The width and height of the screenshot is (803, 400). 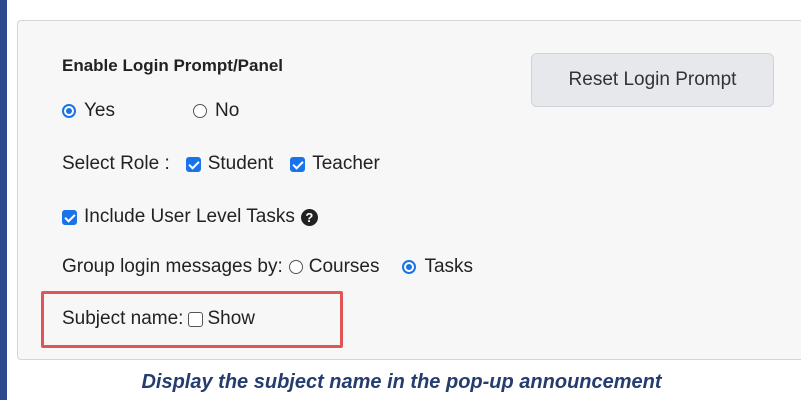 What do you see at coordinates (69, 217) in the screenshot?
I see `user-level-tasks-checkbox` at bounding box center [69, 217].